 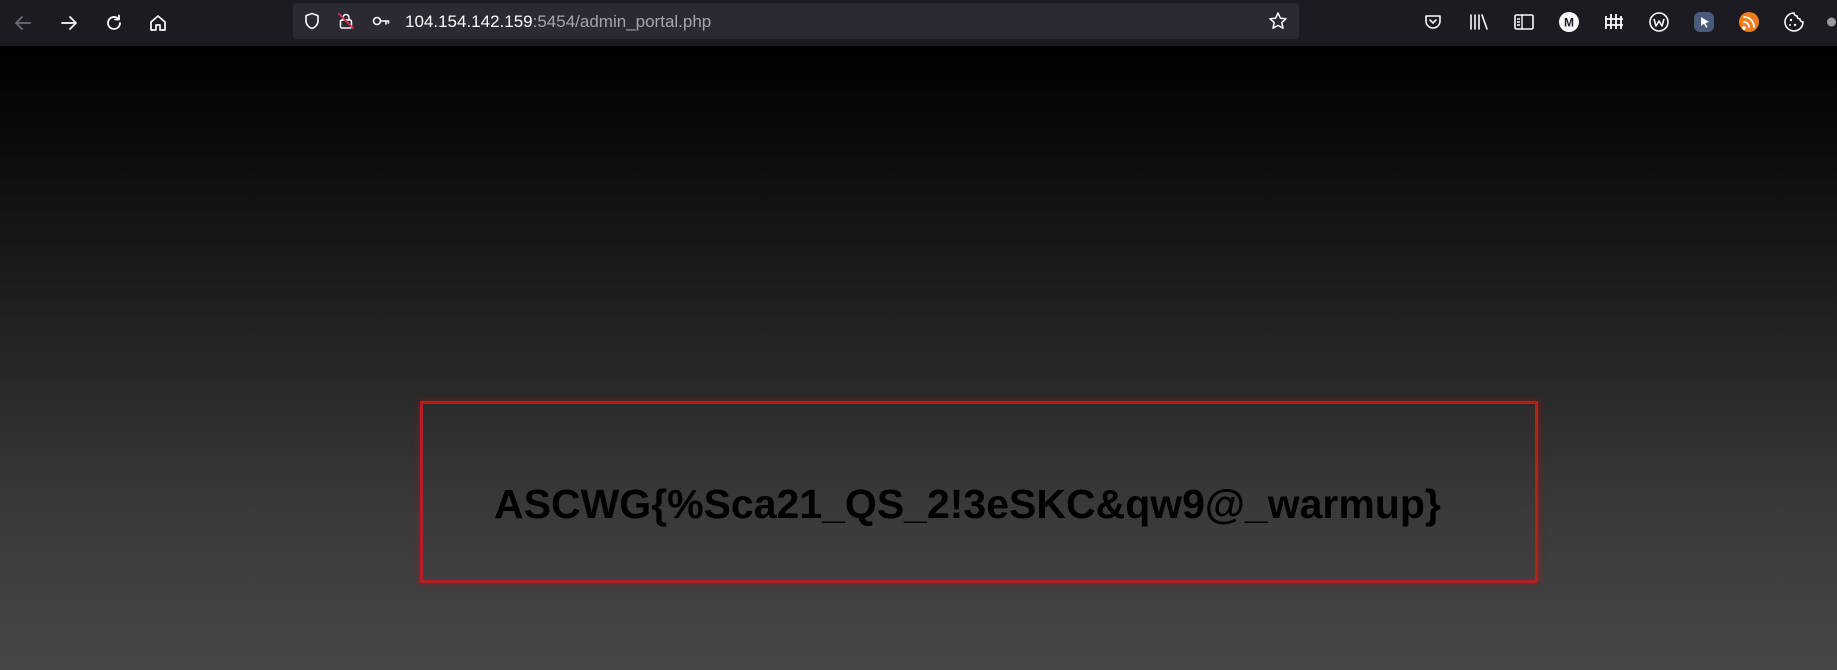 What do you see at coordinates (1524, 22) in the screenshot?
I see `sidebar-icon` at bounding box center [1524, 22].